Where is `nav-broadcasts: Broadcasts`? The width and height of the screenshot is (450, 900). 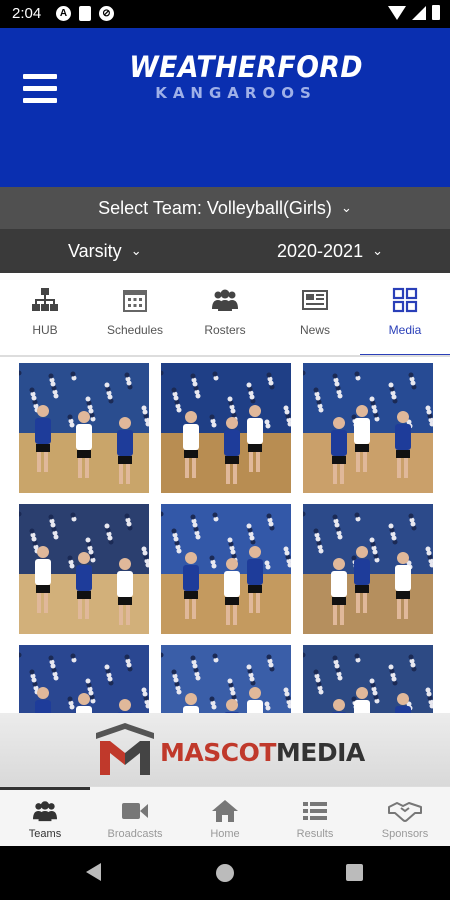 nav-broadcasts: Broadcasts is located at coordinates (135, 817).